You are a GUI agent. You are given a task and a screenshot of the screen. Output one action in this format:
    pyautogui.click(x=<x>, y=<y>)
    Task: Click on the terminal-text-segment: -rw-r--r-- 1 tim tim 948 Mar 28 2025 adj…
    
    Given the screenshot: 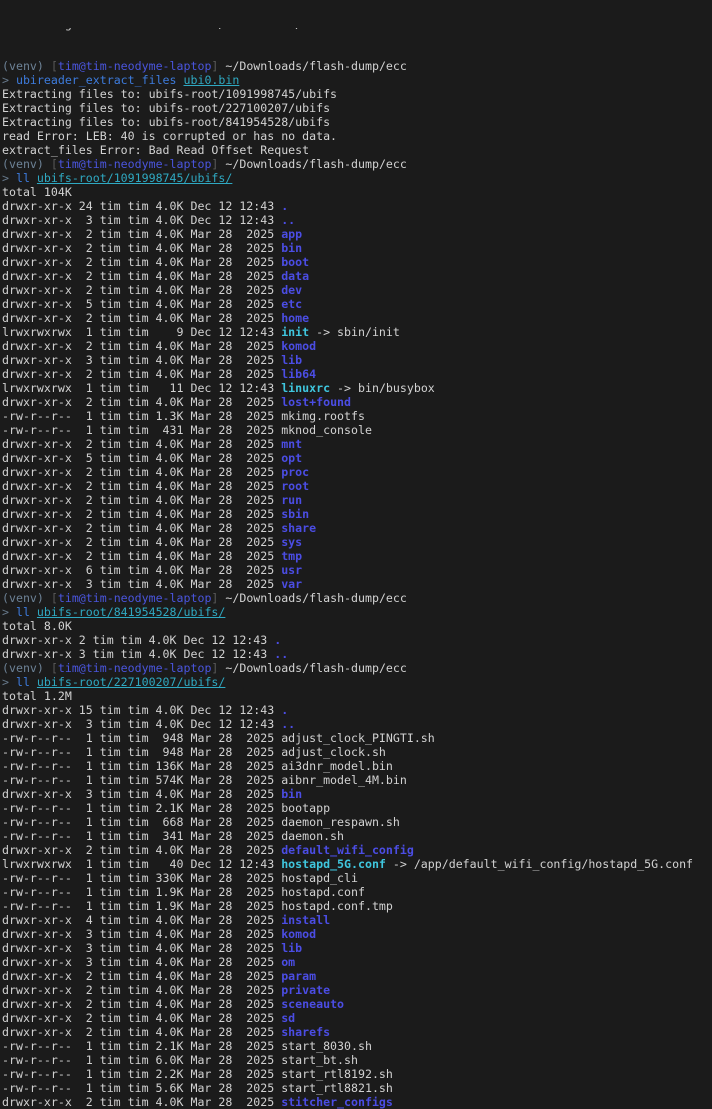 What is the action you would take?
    pyautogui.click(x=218, y=738)
    